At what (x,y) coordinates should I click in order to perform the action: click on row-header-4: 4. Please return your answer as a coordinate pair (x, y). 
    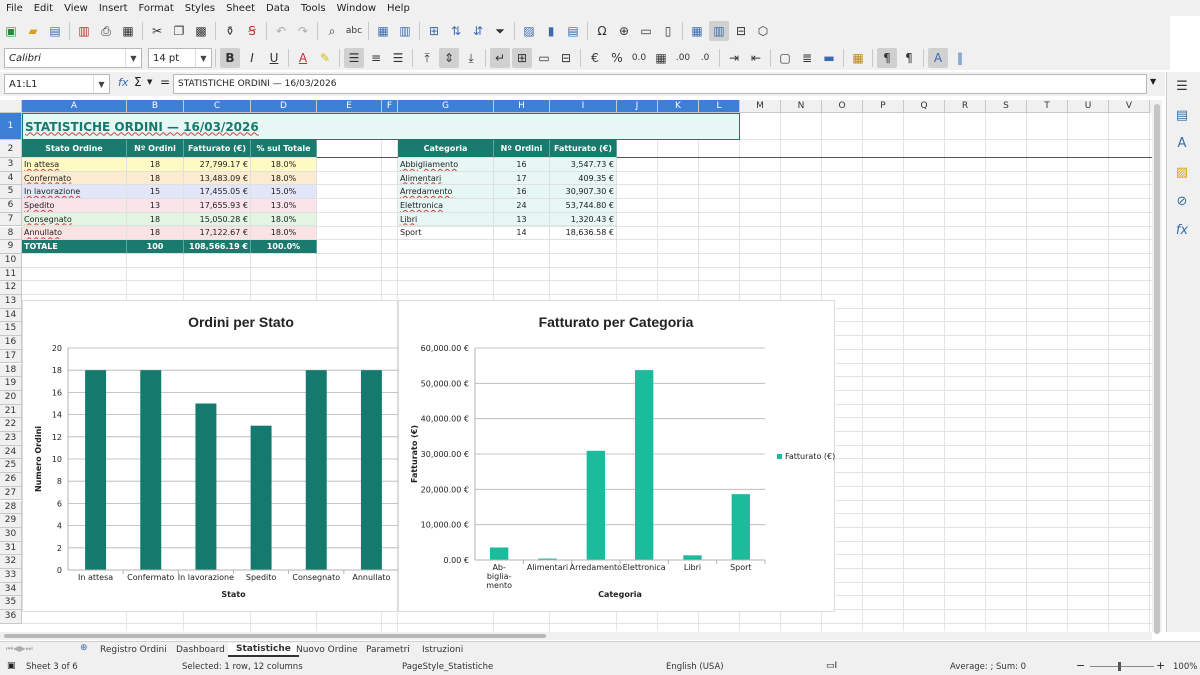
    Looking at the image, I should click on (11, 178).